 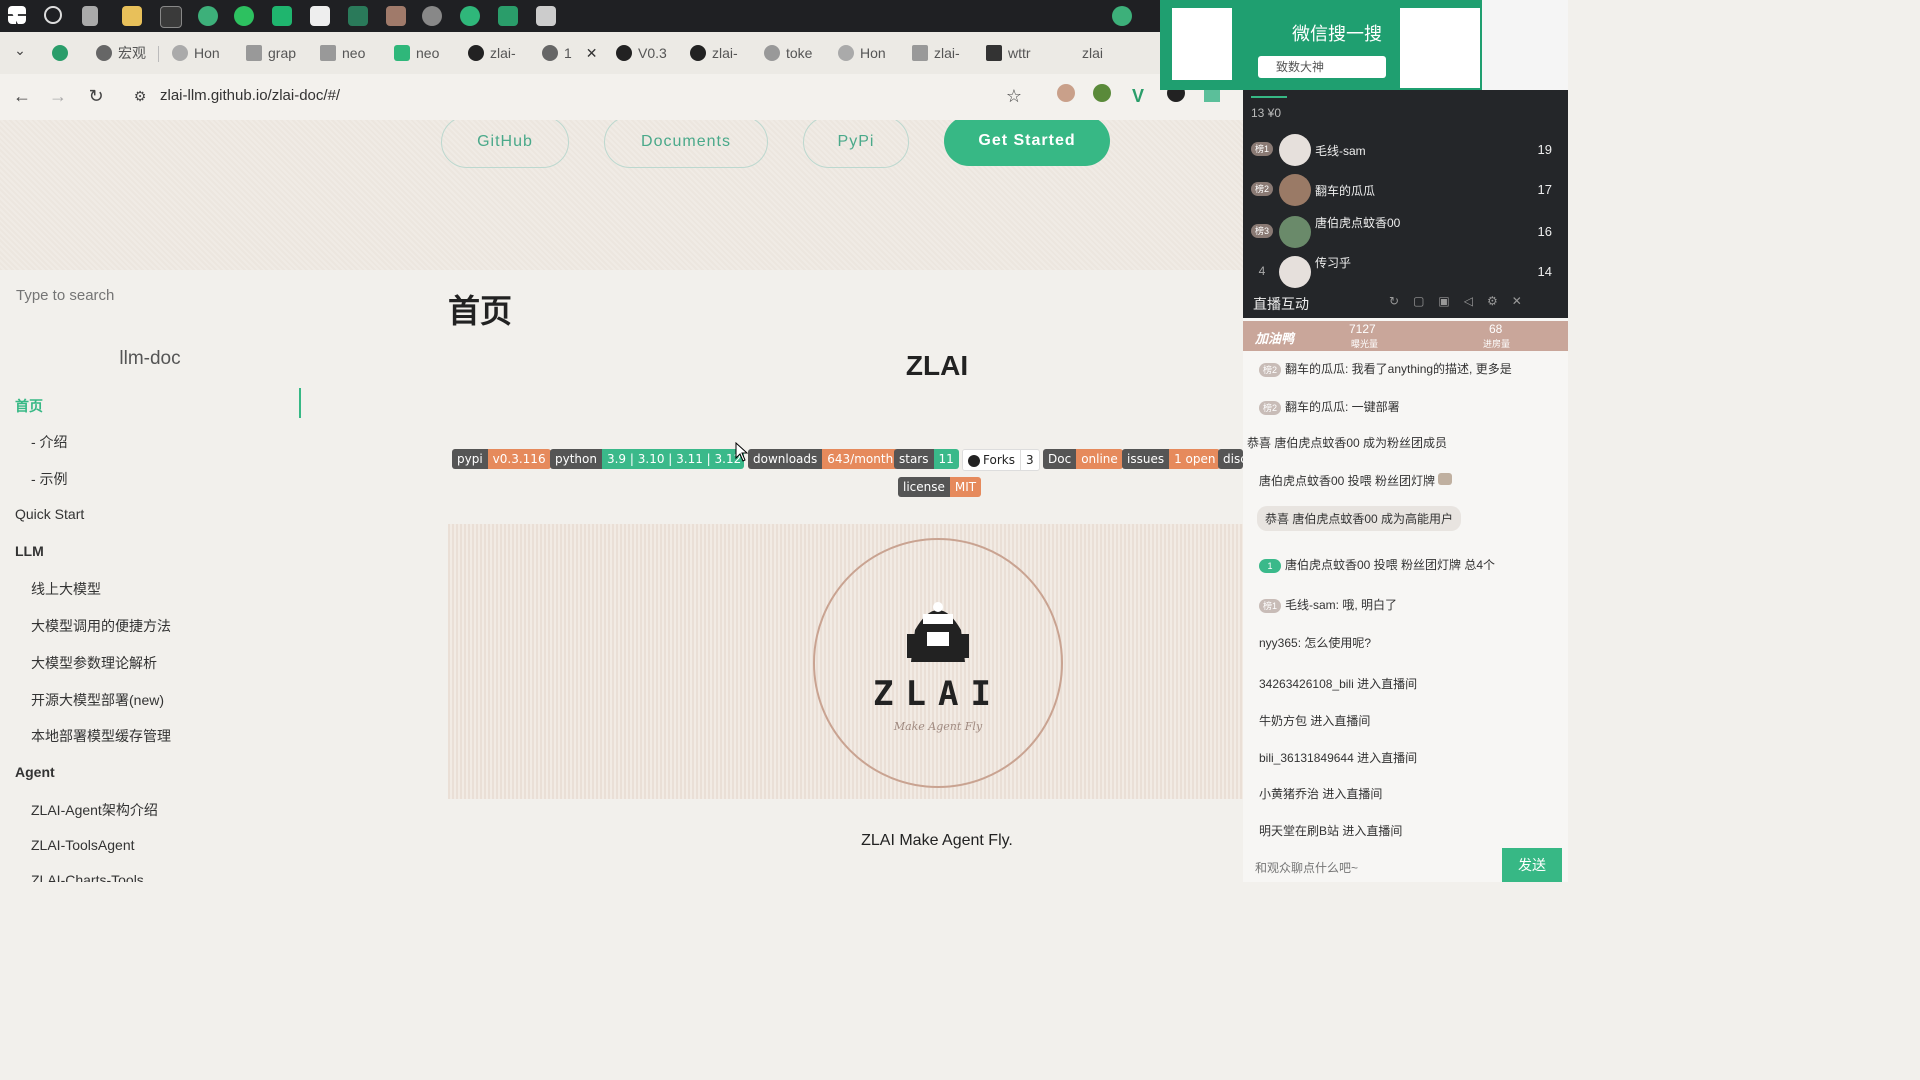 I want to click on tab: 宏观, so click(x=122, y=53).